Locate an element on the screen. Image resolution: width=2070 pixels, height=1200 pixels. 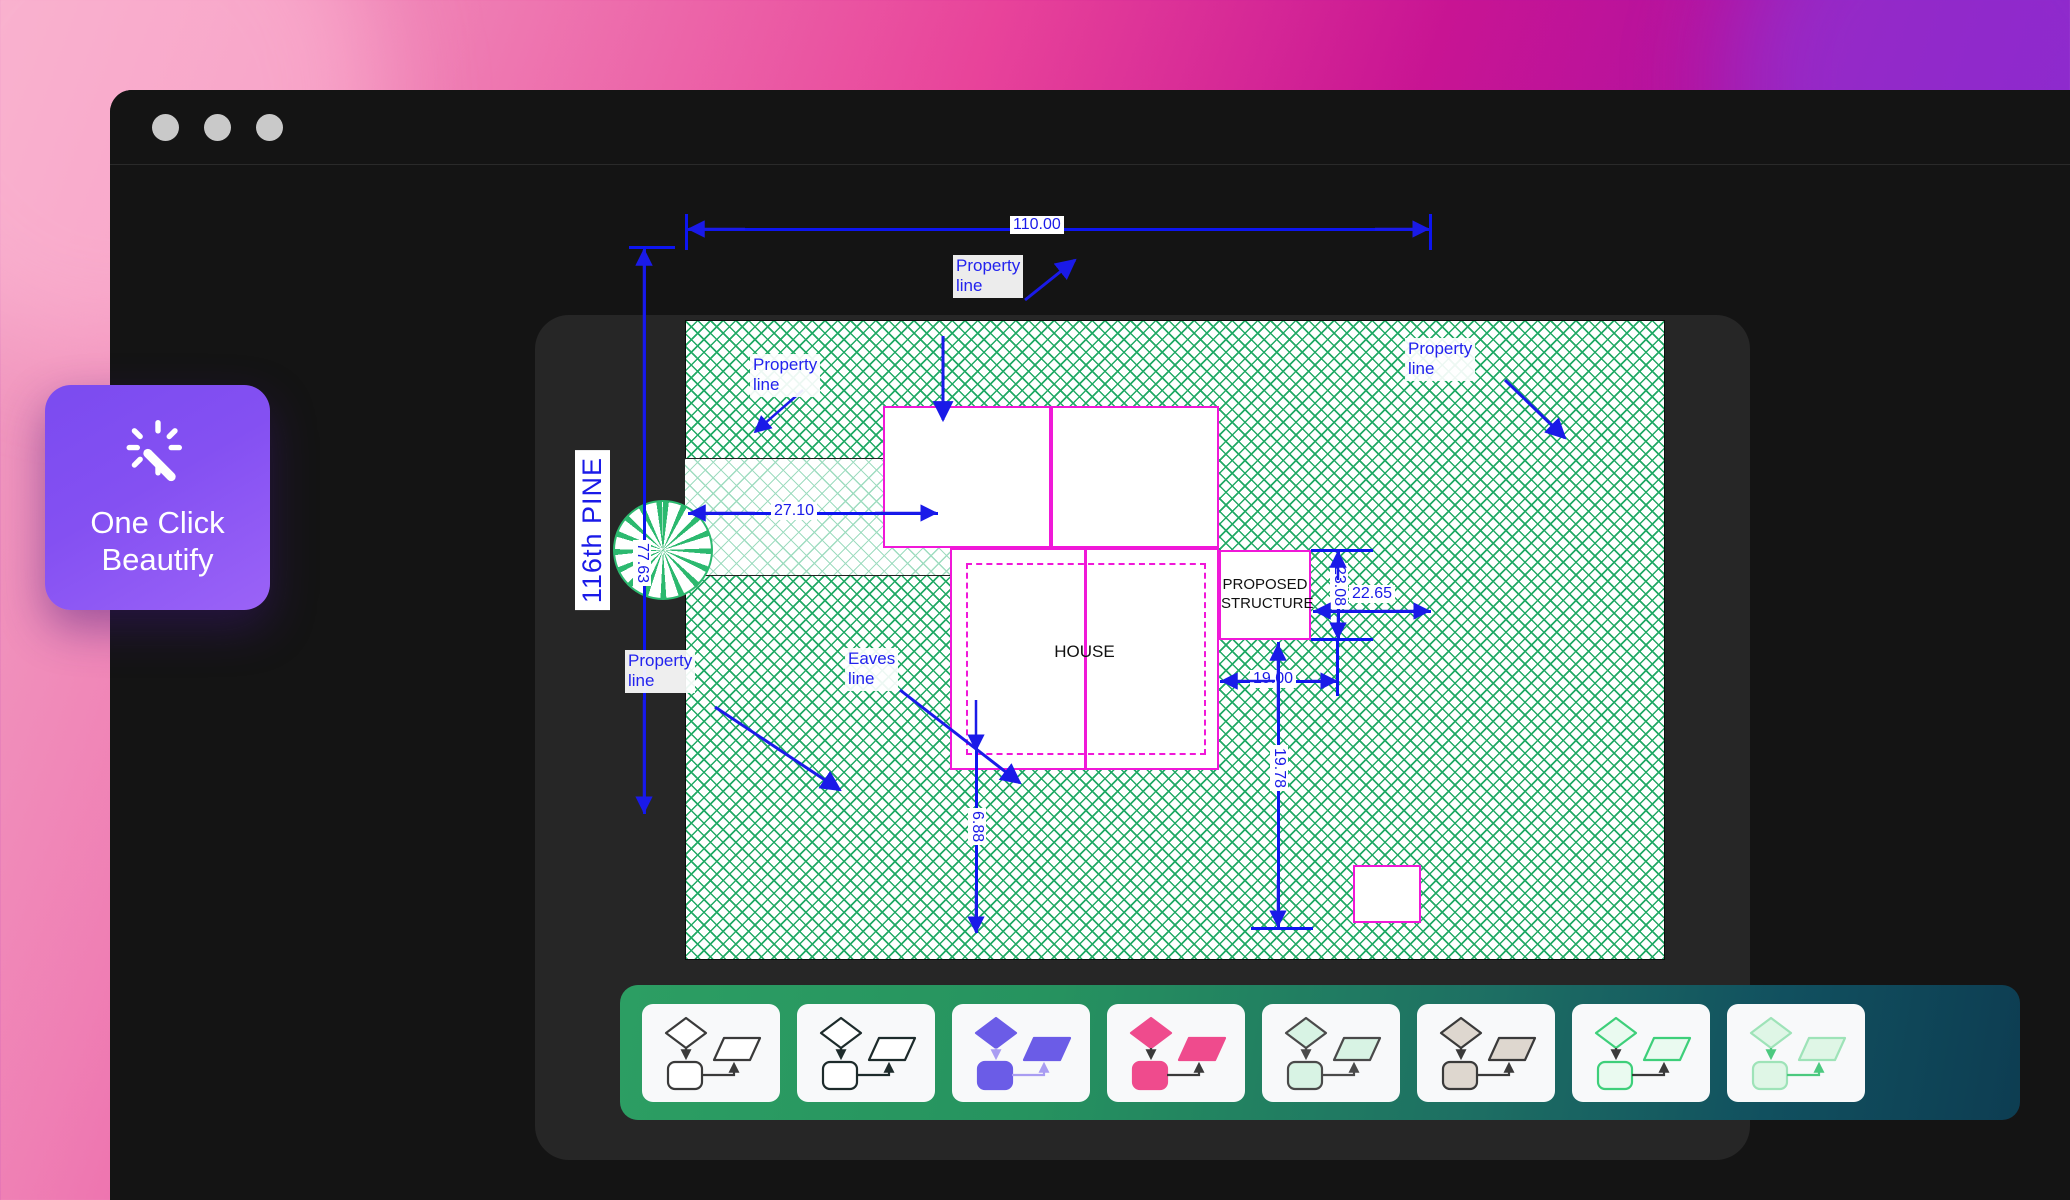
style-thumbnail-outline-light is located at coordinates (711, 1052).